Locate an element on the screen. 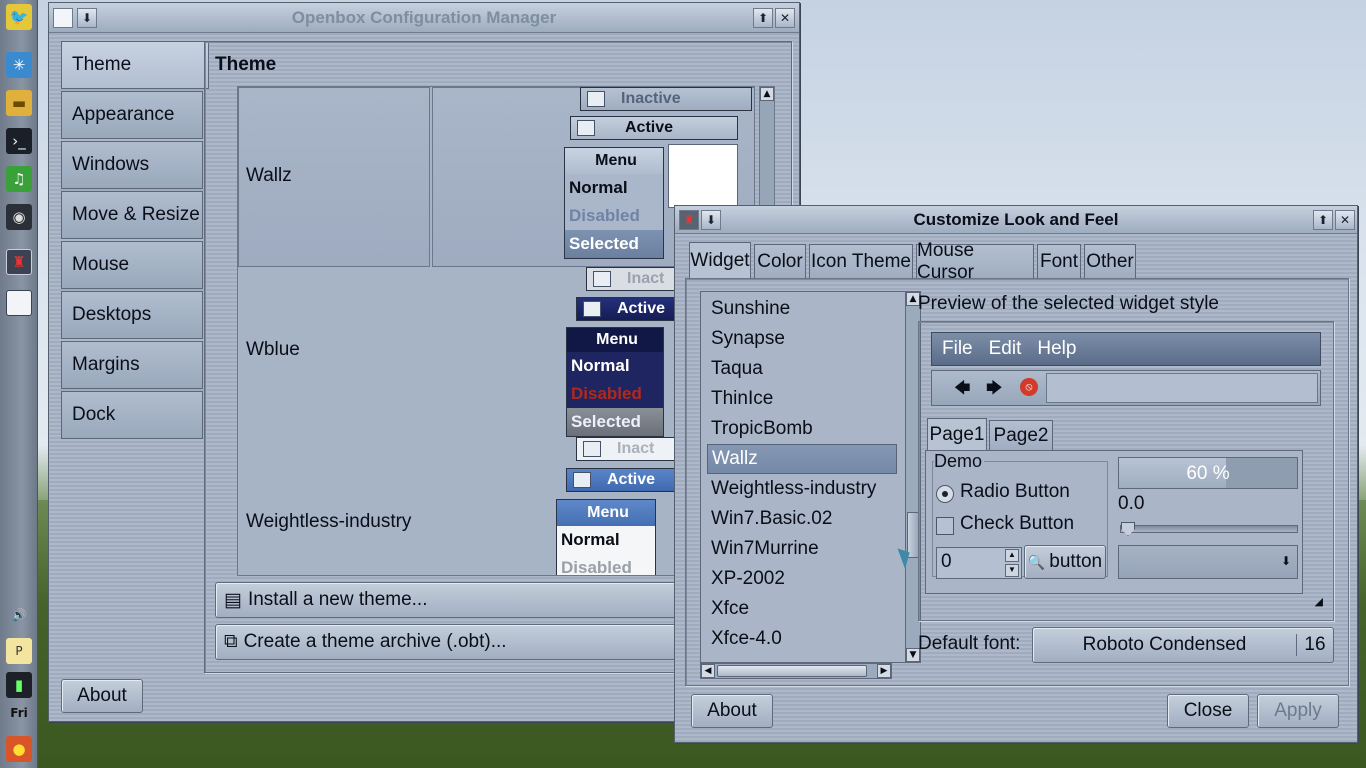 This screenshot has height=768, width=1366. search-button: 🔍 button is located at coordinates (1065, 562).